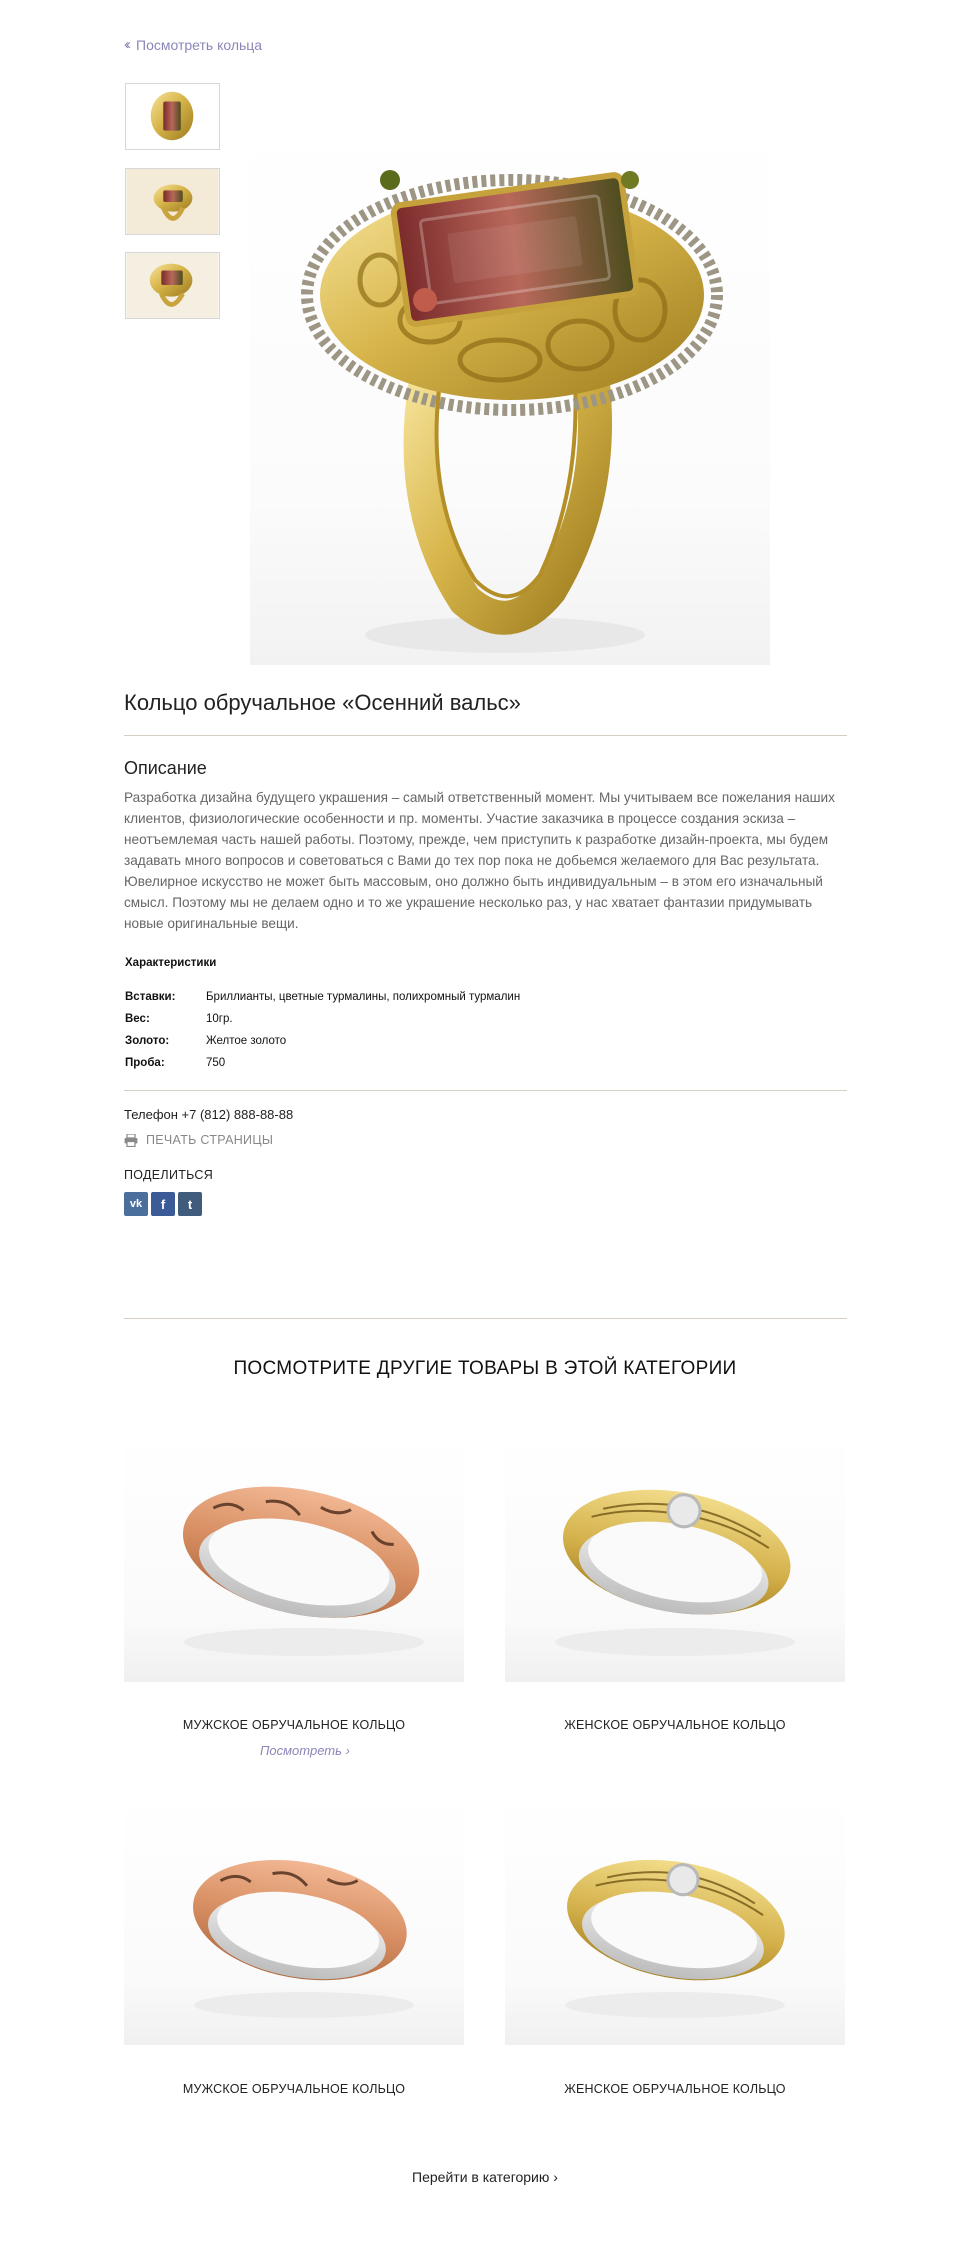 The width and height of the screenshot is (970, 2262). What do you see at coordinates (301, 1750) in the screenshot?
I see `view-label: Посмотреть` at bounding box center [301, 1750].